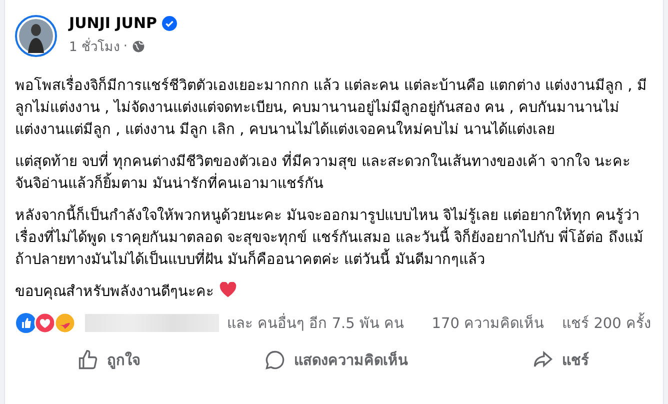 This screenshot has height=404, width=668. What do you see at coordinates (88, 359) in the screenshot?
I see `thumbs-up-icon` at bounding box center [88, 359].